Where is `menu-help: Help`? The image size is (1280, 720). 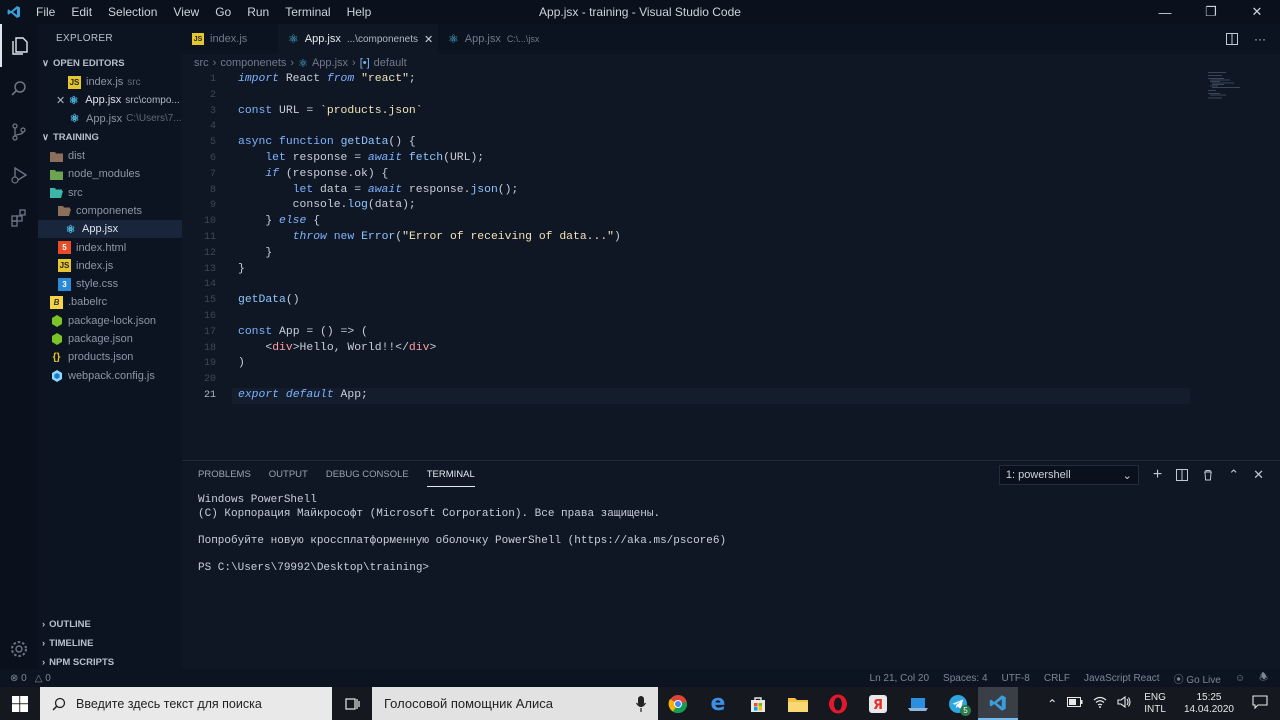 menu-help: Help is located at coordinates (359, 12).